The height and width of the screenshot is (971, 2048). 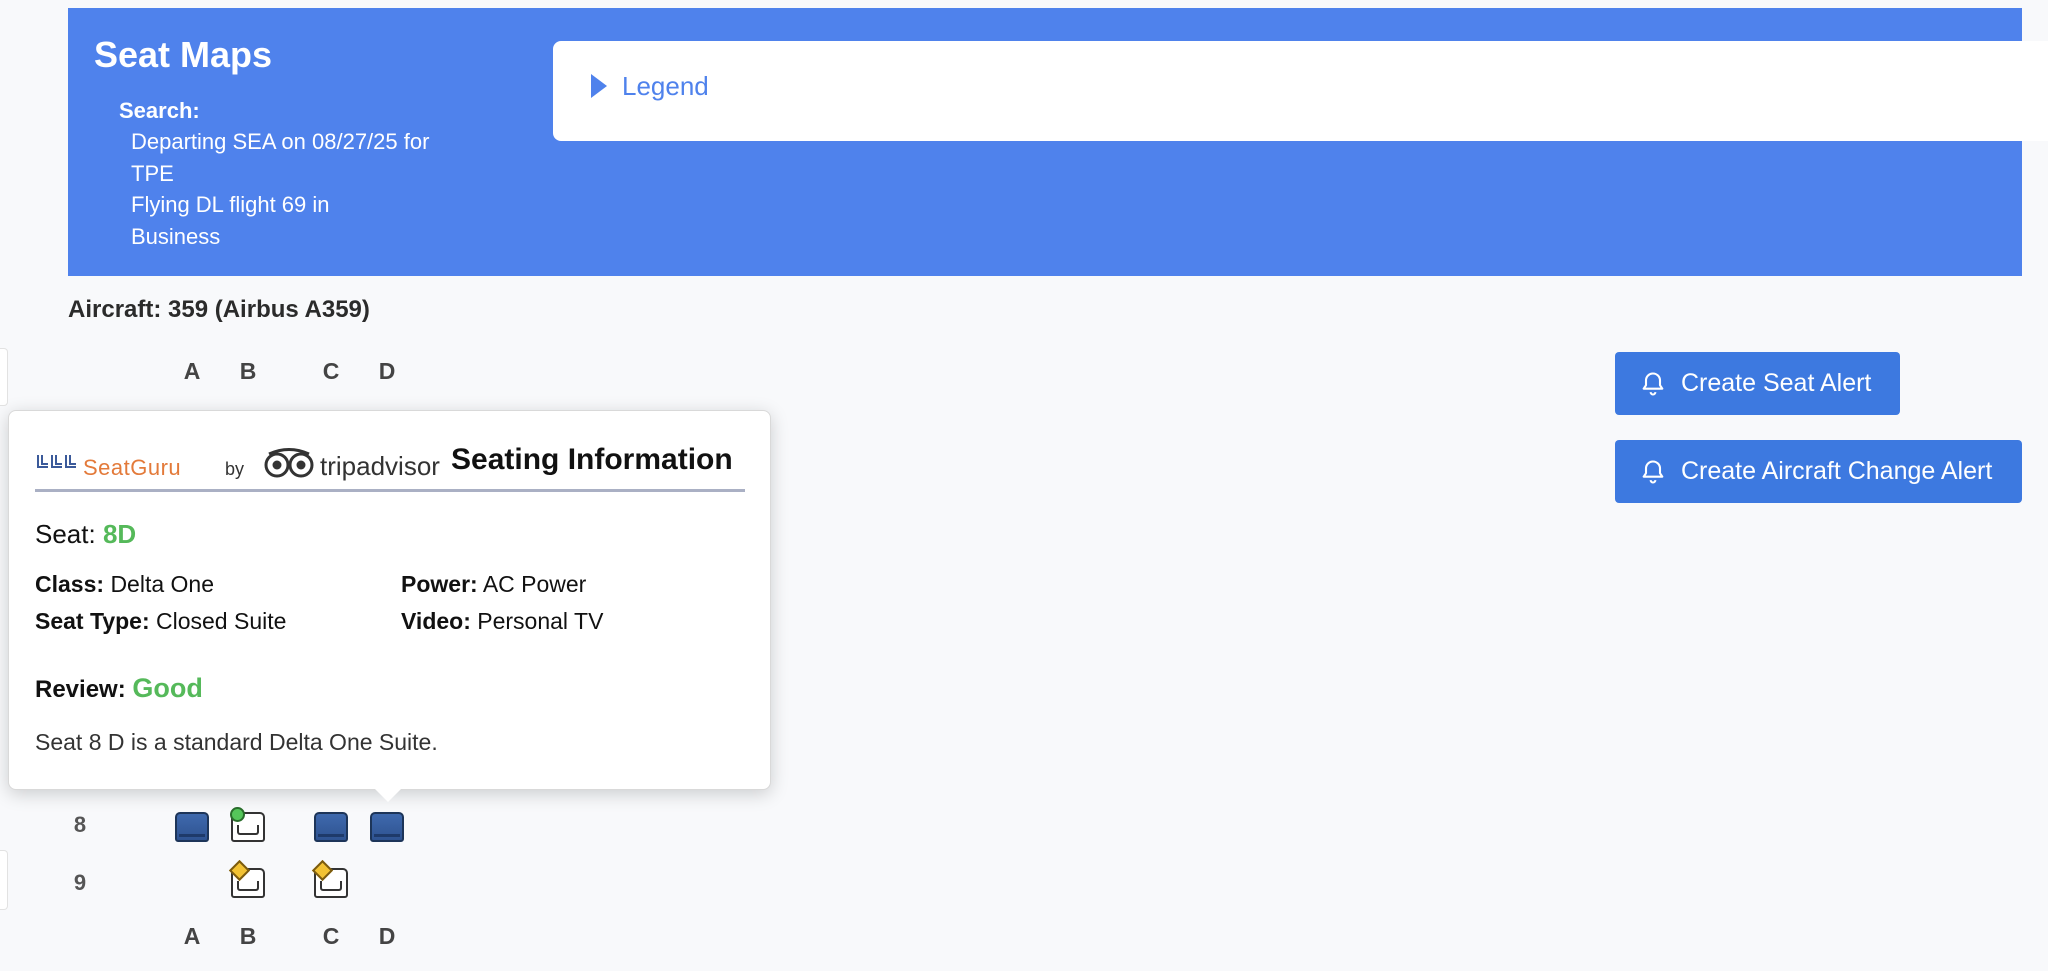 I want to click on create-seat-alert-button: Create Seat Alert, so click(x=1757, y=383).